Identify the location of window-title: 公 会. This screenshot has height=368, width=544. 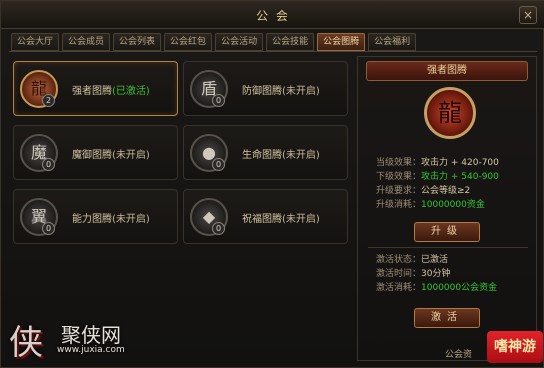
(273, 16).